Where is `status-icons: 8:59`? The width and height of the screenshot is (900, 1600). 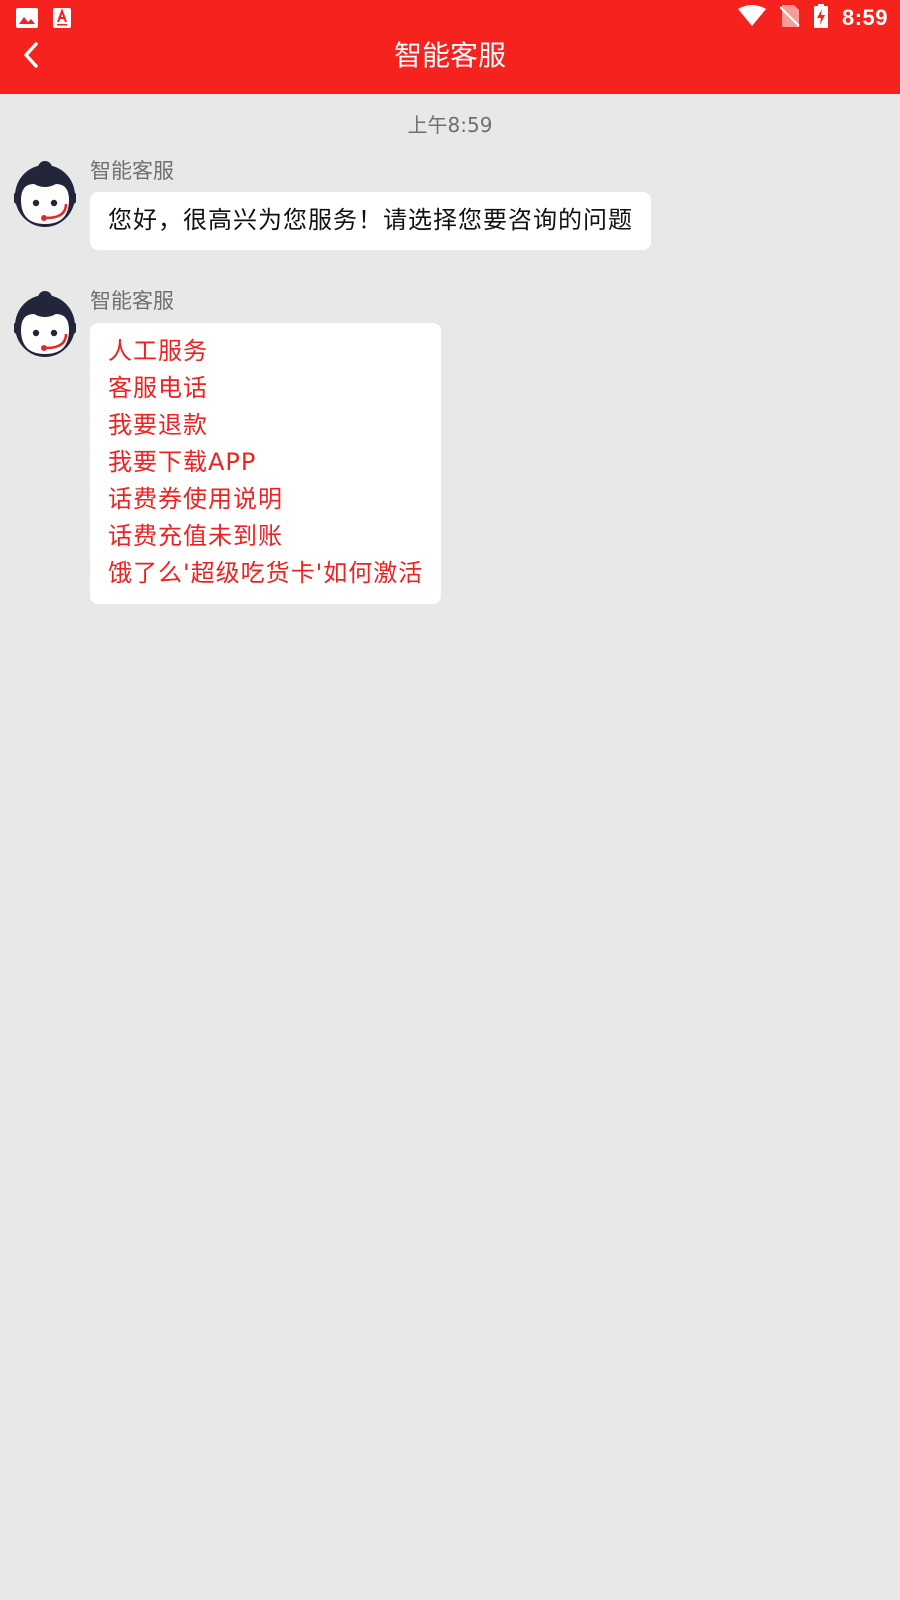
status-icons: 8:59 is located at coordinates (812, 18).